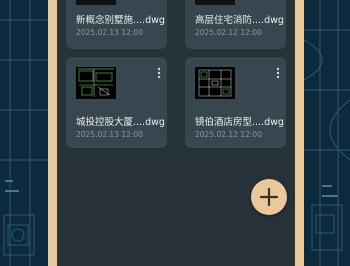 This screenshot has height=266, width=350. Describe the element at coordinates (120, 122) in the screenshot. I see `file-name: 城投控股大厦....dwg` at that location.